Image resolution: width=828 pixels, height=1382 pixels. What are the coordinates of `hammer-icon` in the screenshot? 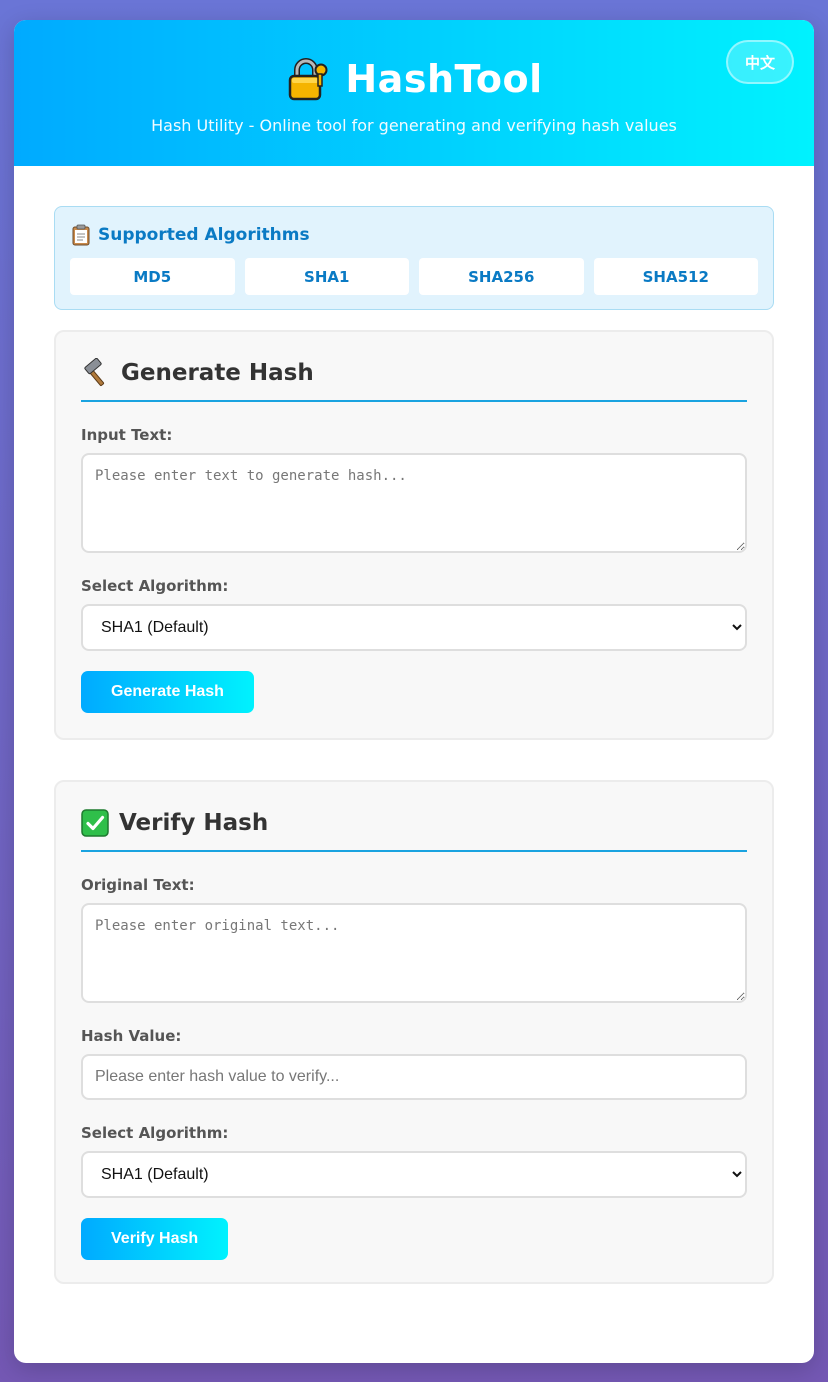 It's located at (96, 373).